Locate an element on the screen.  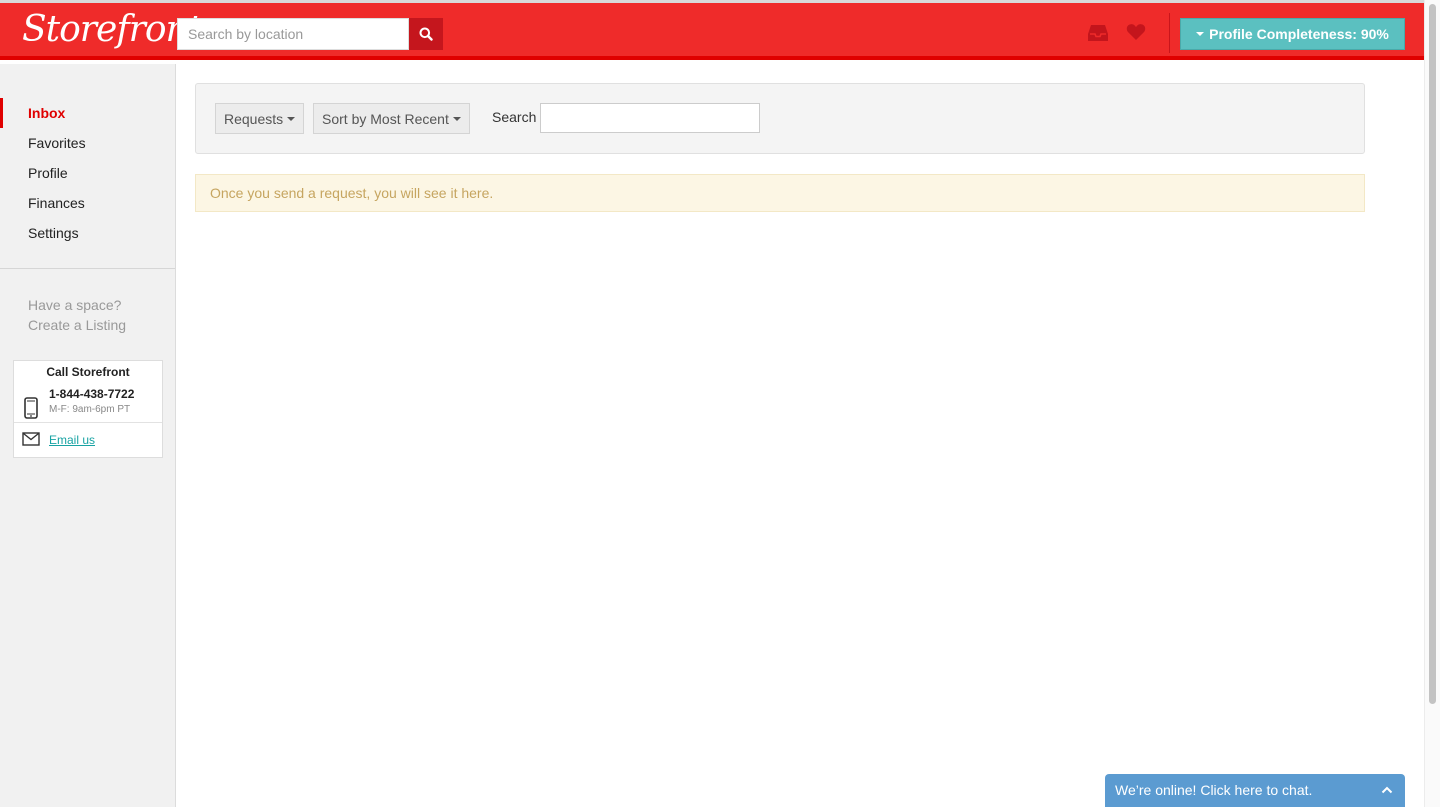
search-button is located at coordinates (426, 34).